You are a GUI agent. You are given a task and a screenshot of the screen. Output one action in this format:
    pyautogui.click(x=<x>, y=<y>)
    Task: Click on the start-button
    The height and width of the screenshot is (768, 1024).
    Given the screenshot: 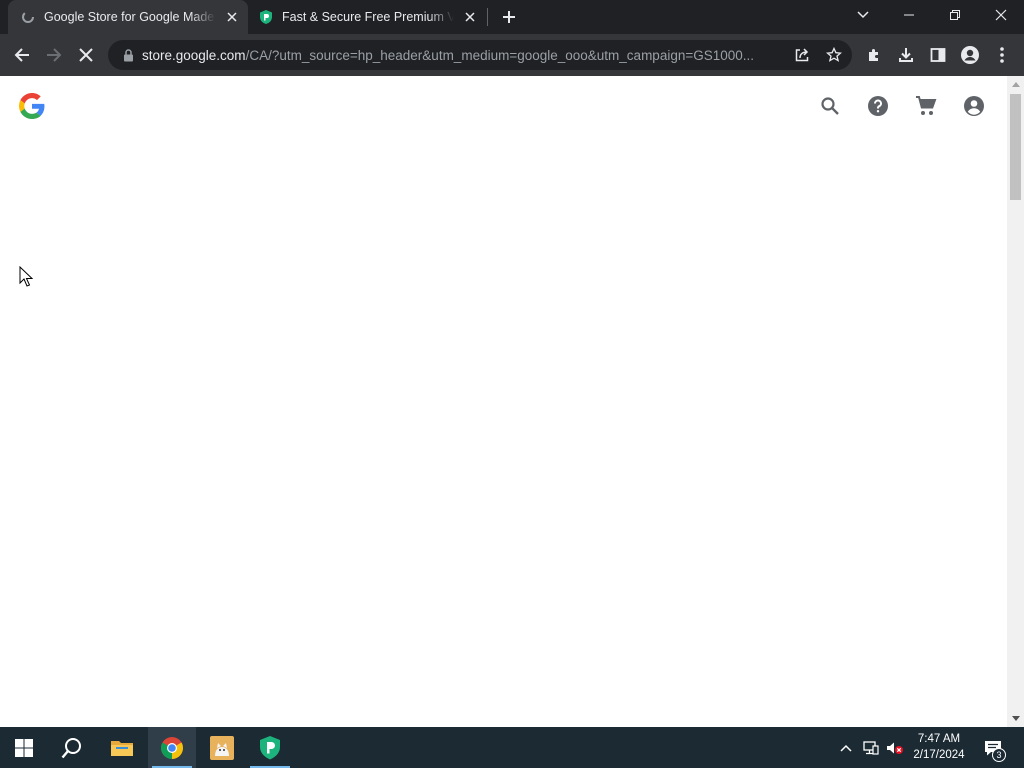 What is the action you would take?
    pyautogui.click(x=24, y=747)
    